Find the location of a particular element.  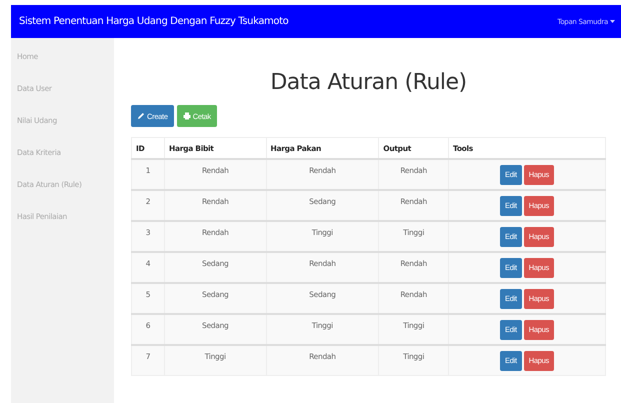

printer-icon is located at coordinates (186, 116).